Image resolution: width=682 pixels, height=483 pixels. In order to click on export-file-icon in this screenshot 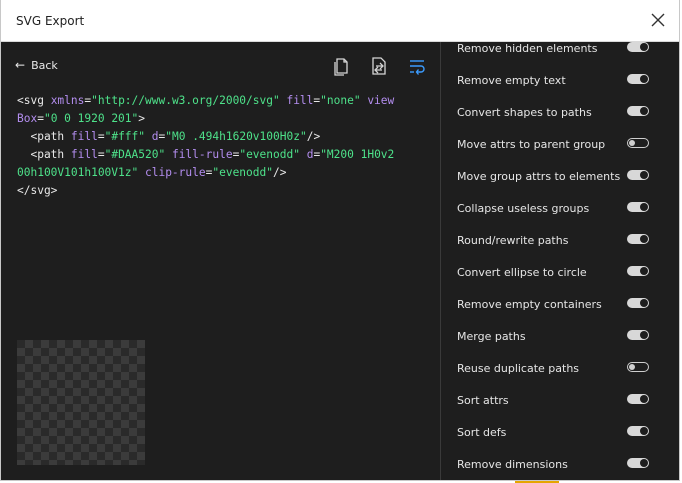, I will do `click(379, 66)`.